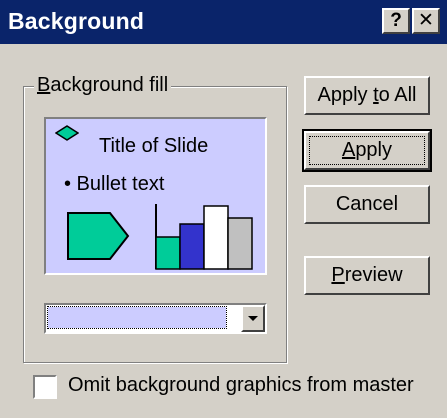  What do you see at coordinates (367, 204) in the screenshot?
I see `cancel-button: Cancel` at bounding box center [367, 204].